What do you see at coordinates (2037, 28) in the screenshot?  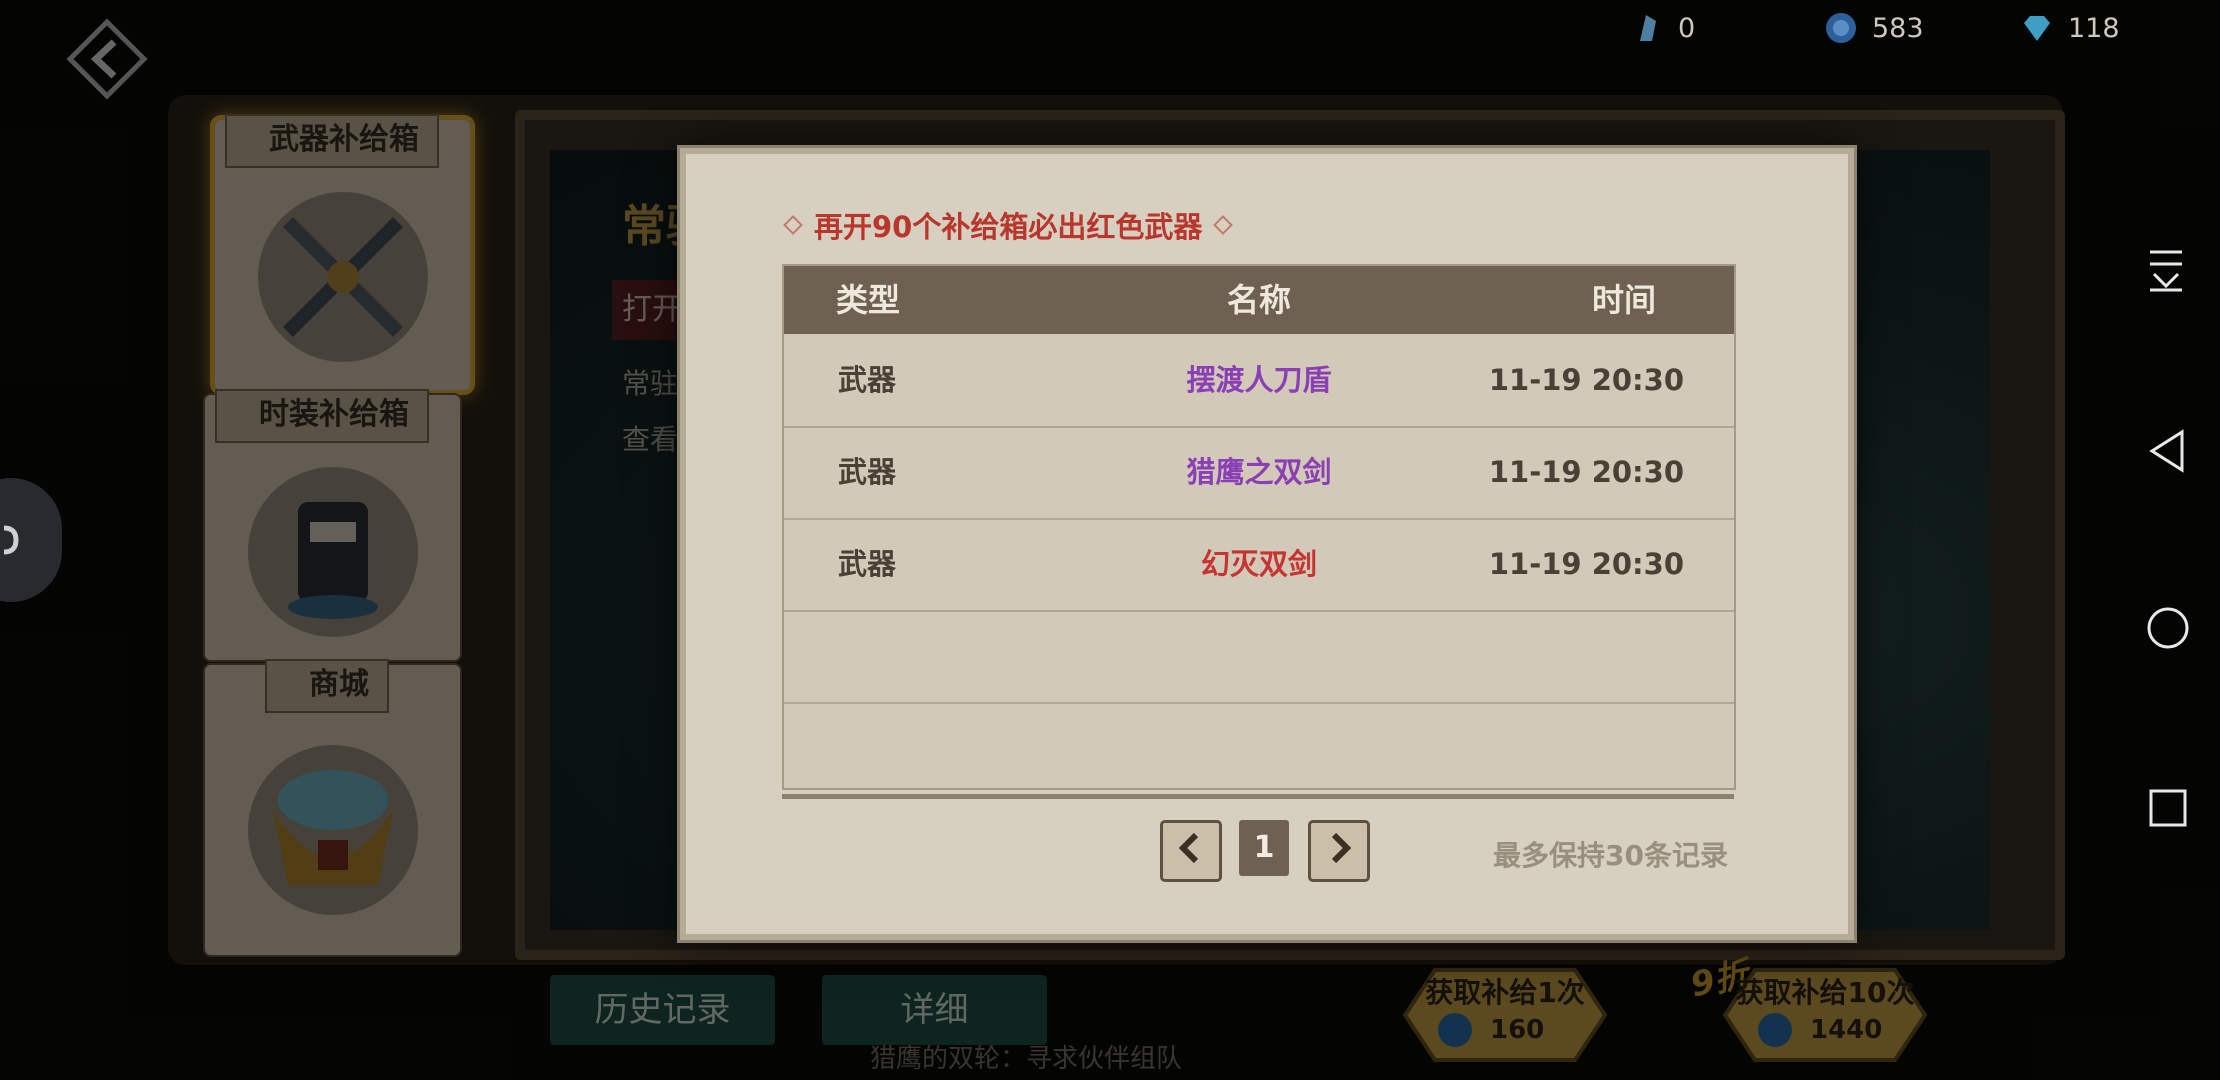 I see `diamond-icon` at bounding box center [2037, 28].